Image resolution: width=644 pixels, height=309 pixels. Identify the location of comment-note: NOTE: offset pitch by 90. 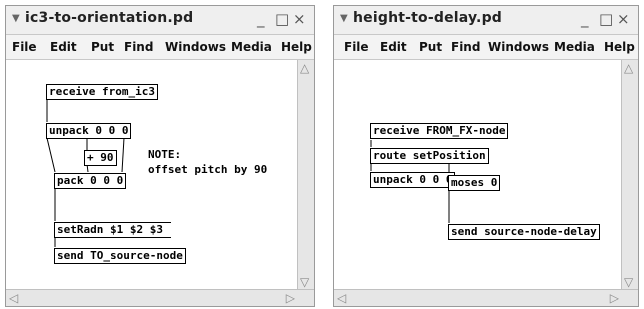
(208, 162).